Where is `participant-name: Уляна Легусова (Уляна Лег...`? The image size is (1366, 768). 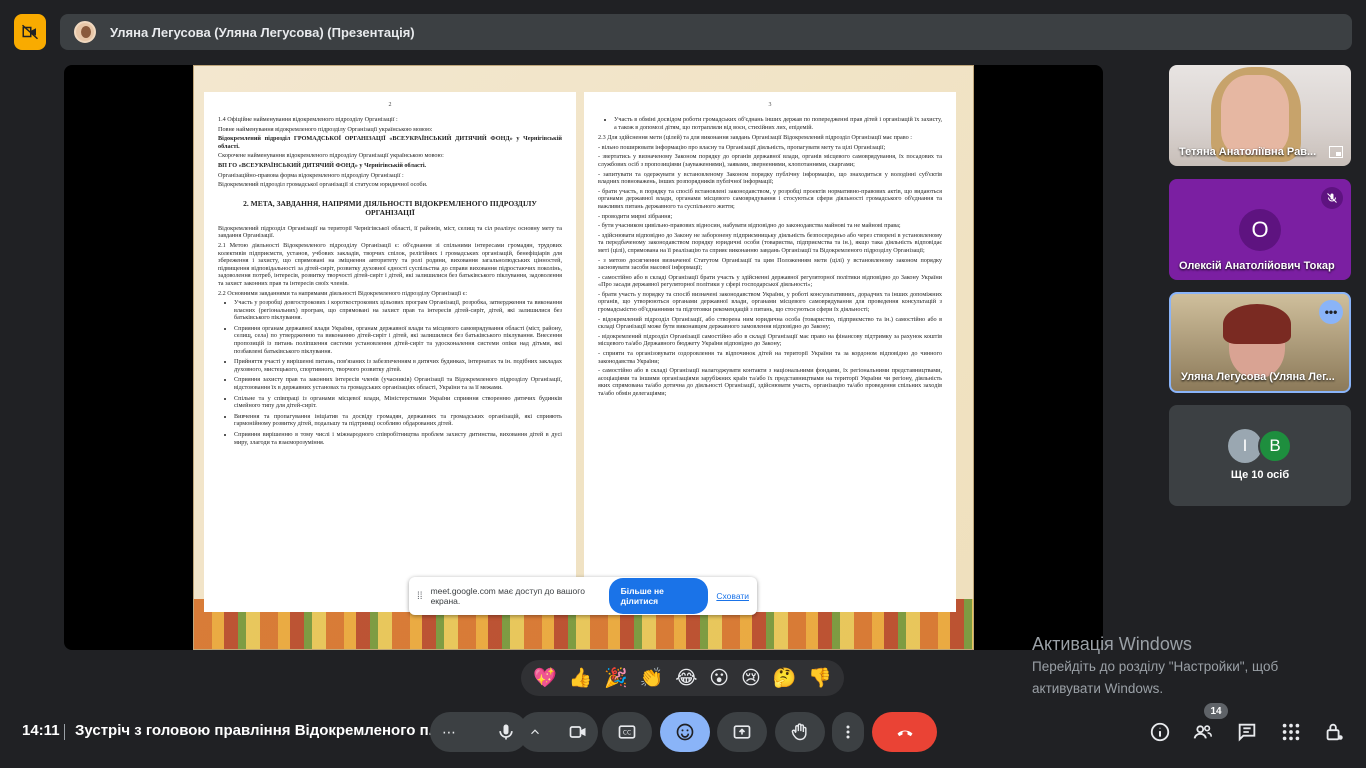
participant-name: Уляна Легусова (Уляна Лег... is located at coordinates (1258, 377).